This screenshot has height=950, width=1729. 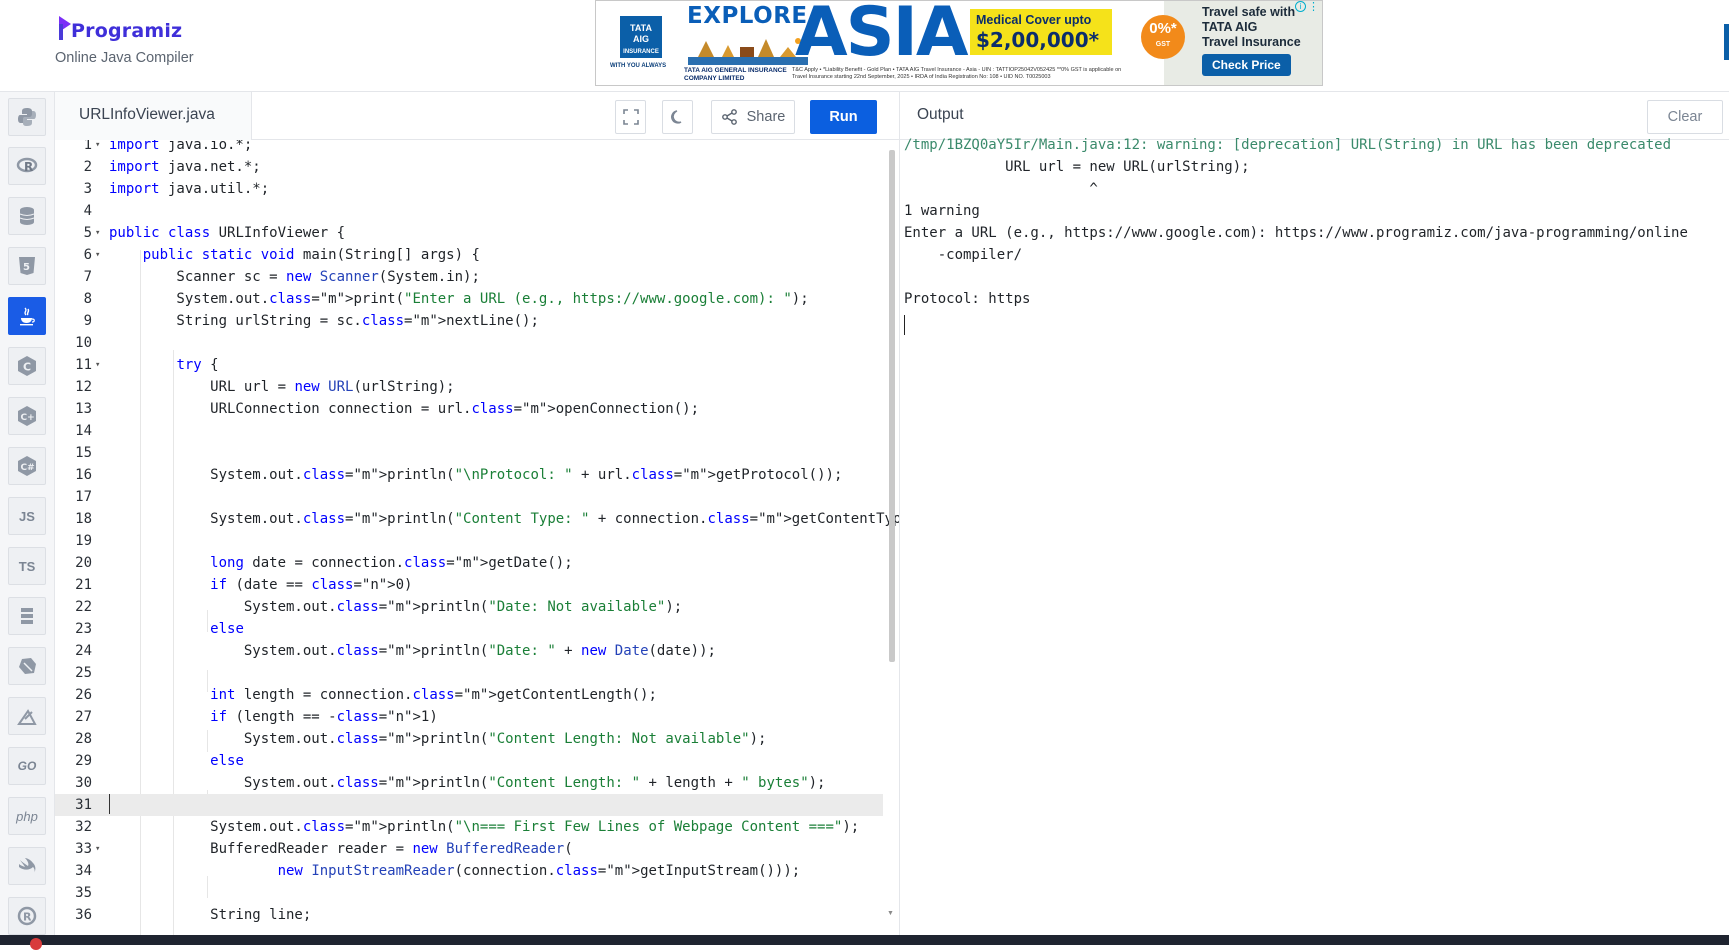 What do you see at coordinates (324, 717) in the screenshot?
I see `code-text: if (length == -class="n">1)` at bounding box center [324, 717].